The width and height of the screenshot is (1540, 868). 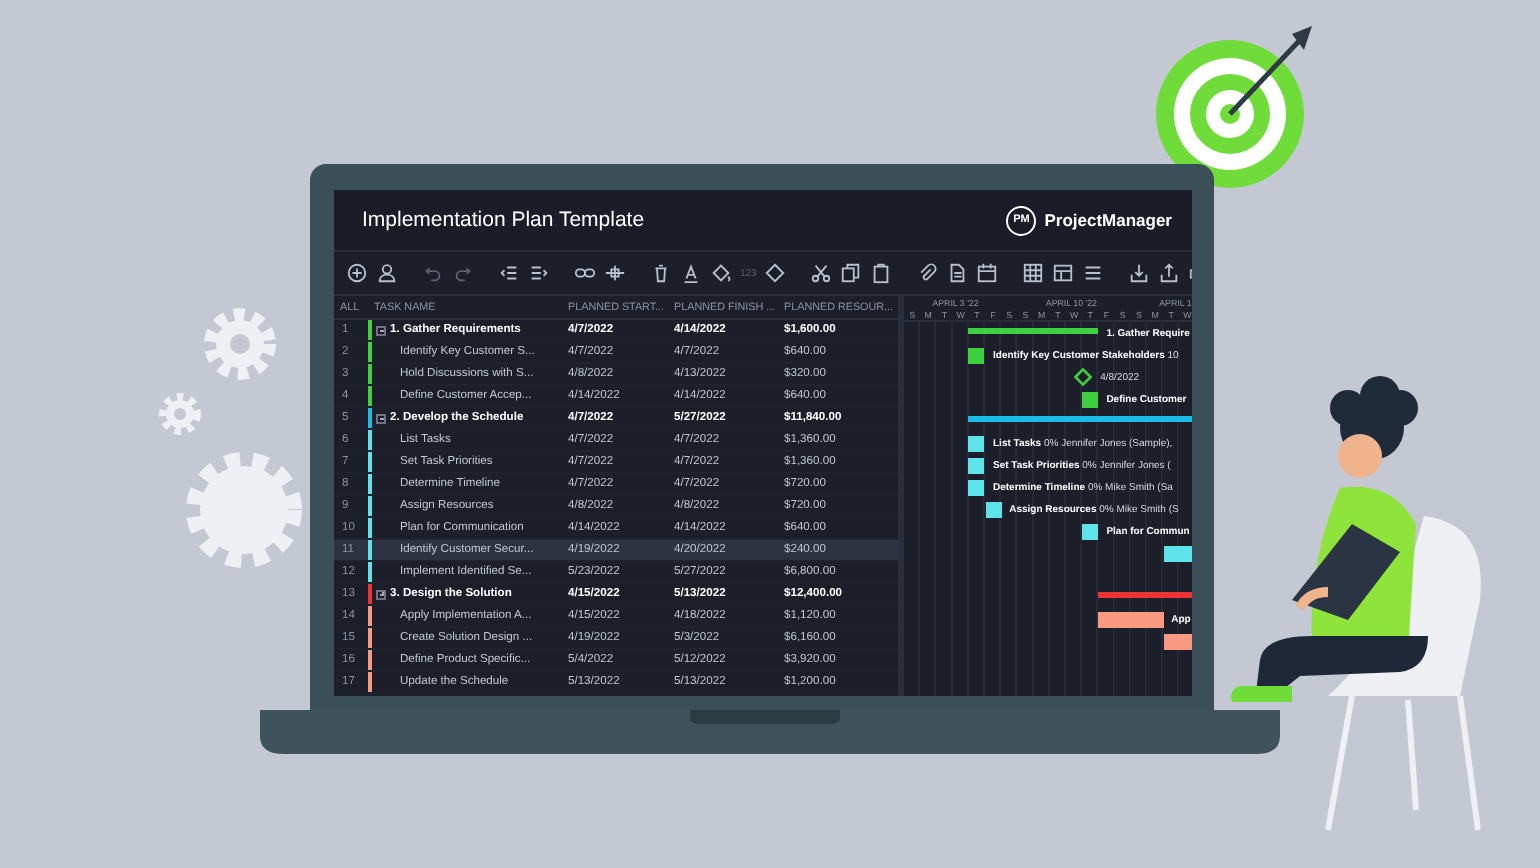 I want to click on paperclip-icon, so click(x=927, y=273).